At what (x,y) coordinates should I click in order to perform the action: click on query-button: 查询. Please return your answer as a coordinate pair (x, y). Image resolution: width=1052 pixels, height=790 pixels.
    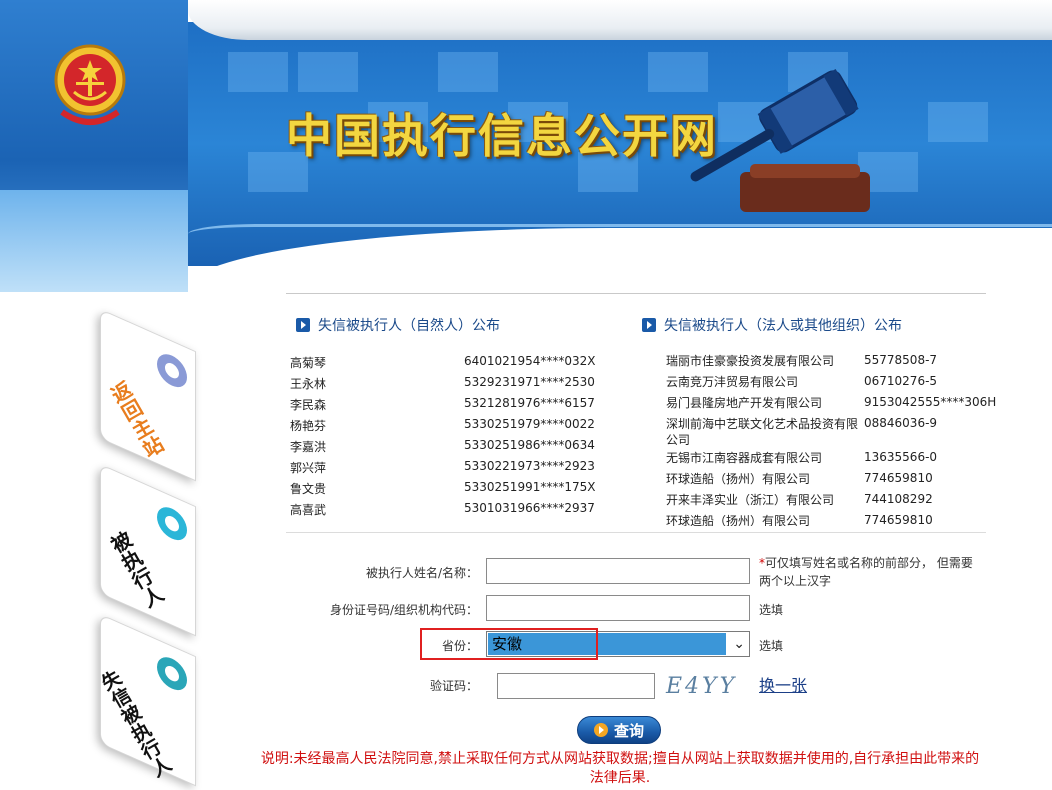
    Looking at the image, I should click on (619, 730).